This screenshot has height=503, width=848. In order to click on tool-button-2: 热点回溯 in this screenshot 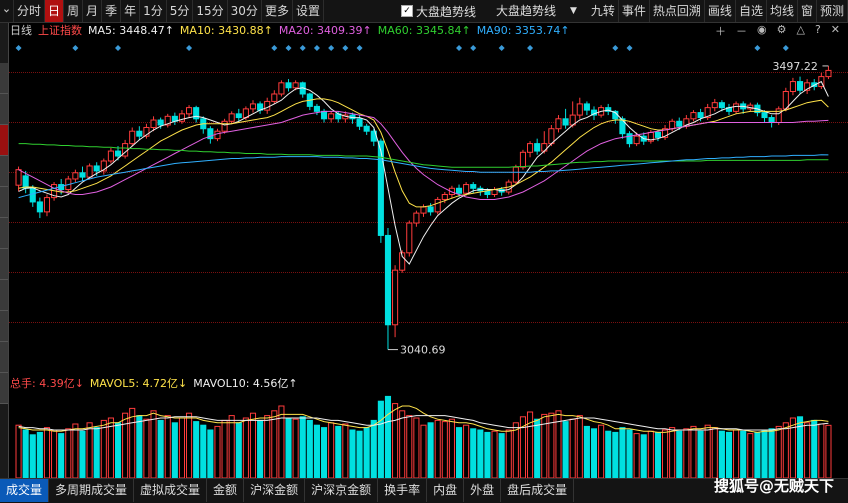, I will do `click(677, 11)`.